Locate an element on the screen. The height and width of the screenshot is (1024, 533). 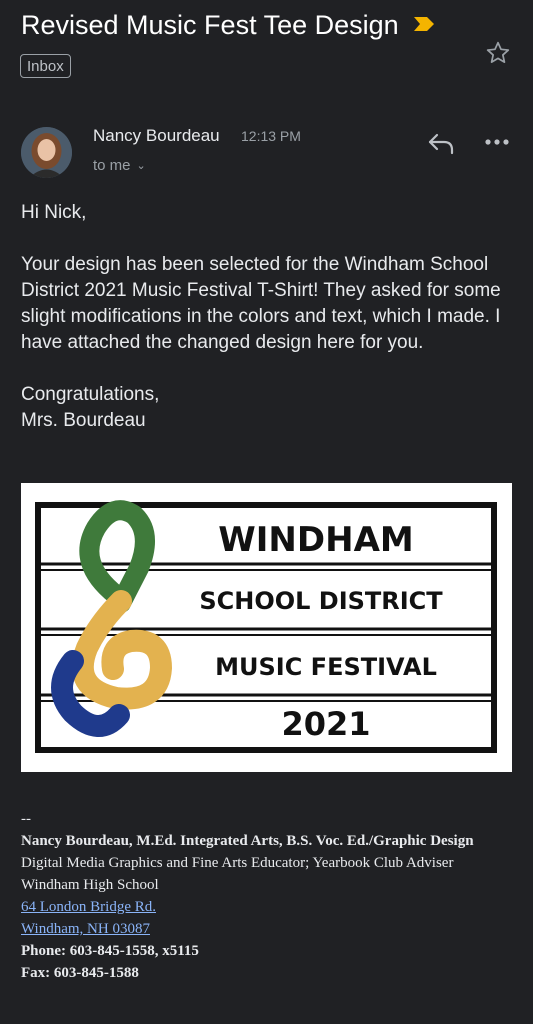
address-link-street: 64 London Bridge Rd. is located at coordinates (88, 907).